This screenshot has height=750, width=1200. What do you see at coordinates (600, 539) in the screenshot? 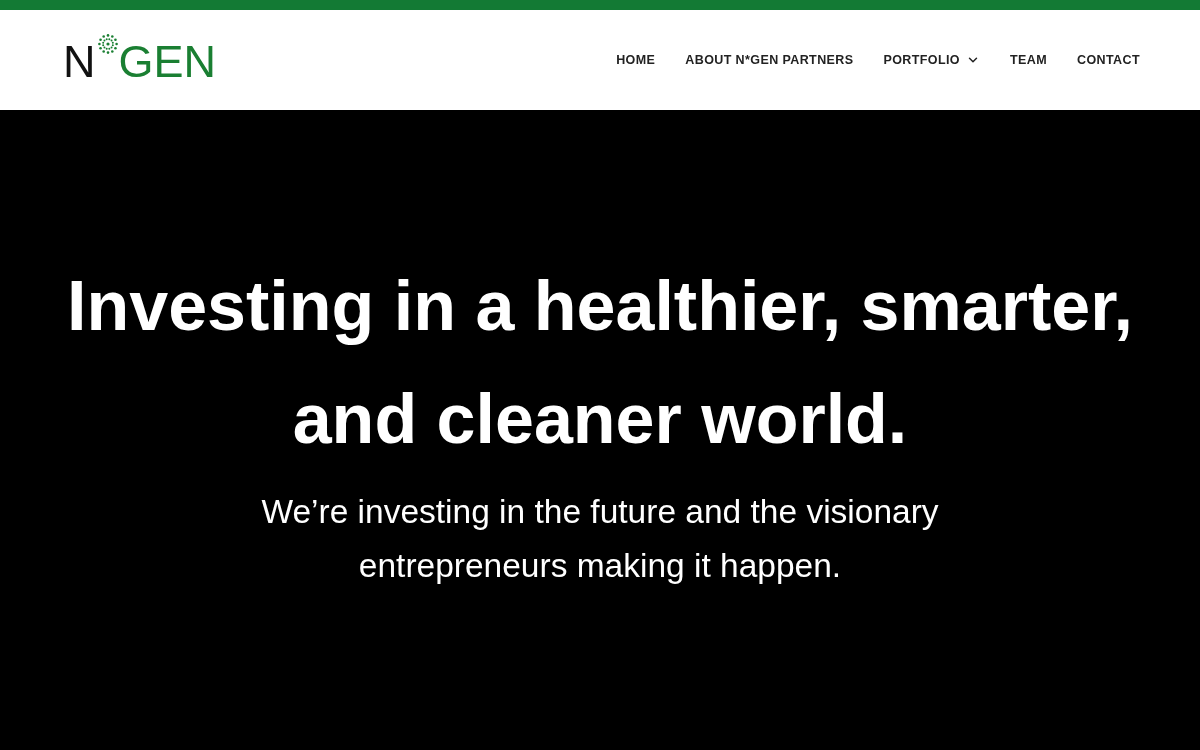
I see `hero-subheading: We’re investing in the future and the visionary entrepreneurs making it happen.` at bounding box center [600, 539].